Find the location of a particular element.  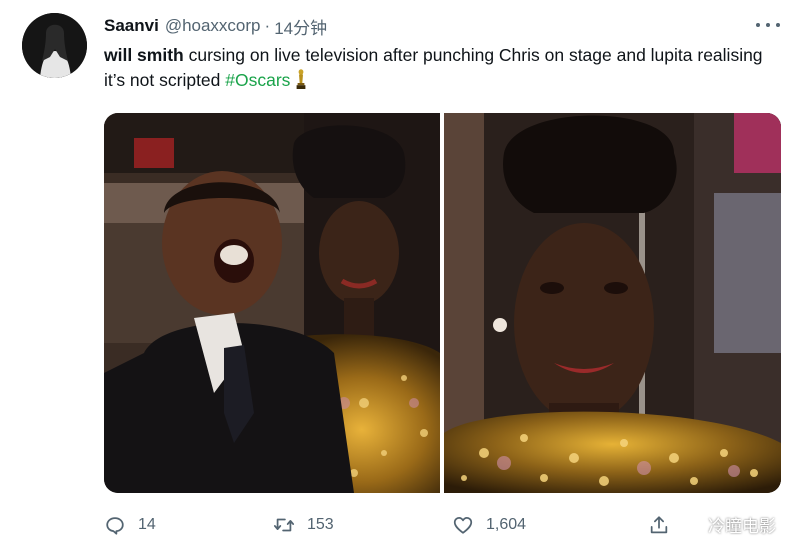

share-button is located at coordinates (659, 525).